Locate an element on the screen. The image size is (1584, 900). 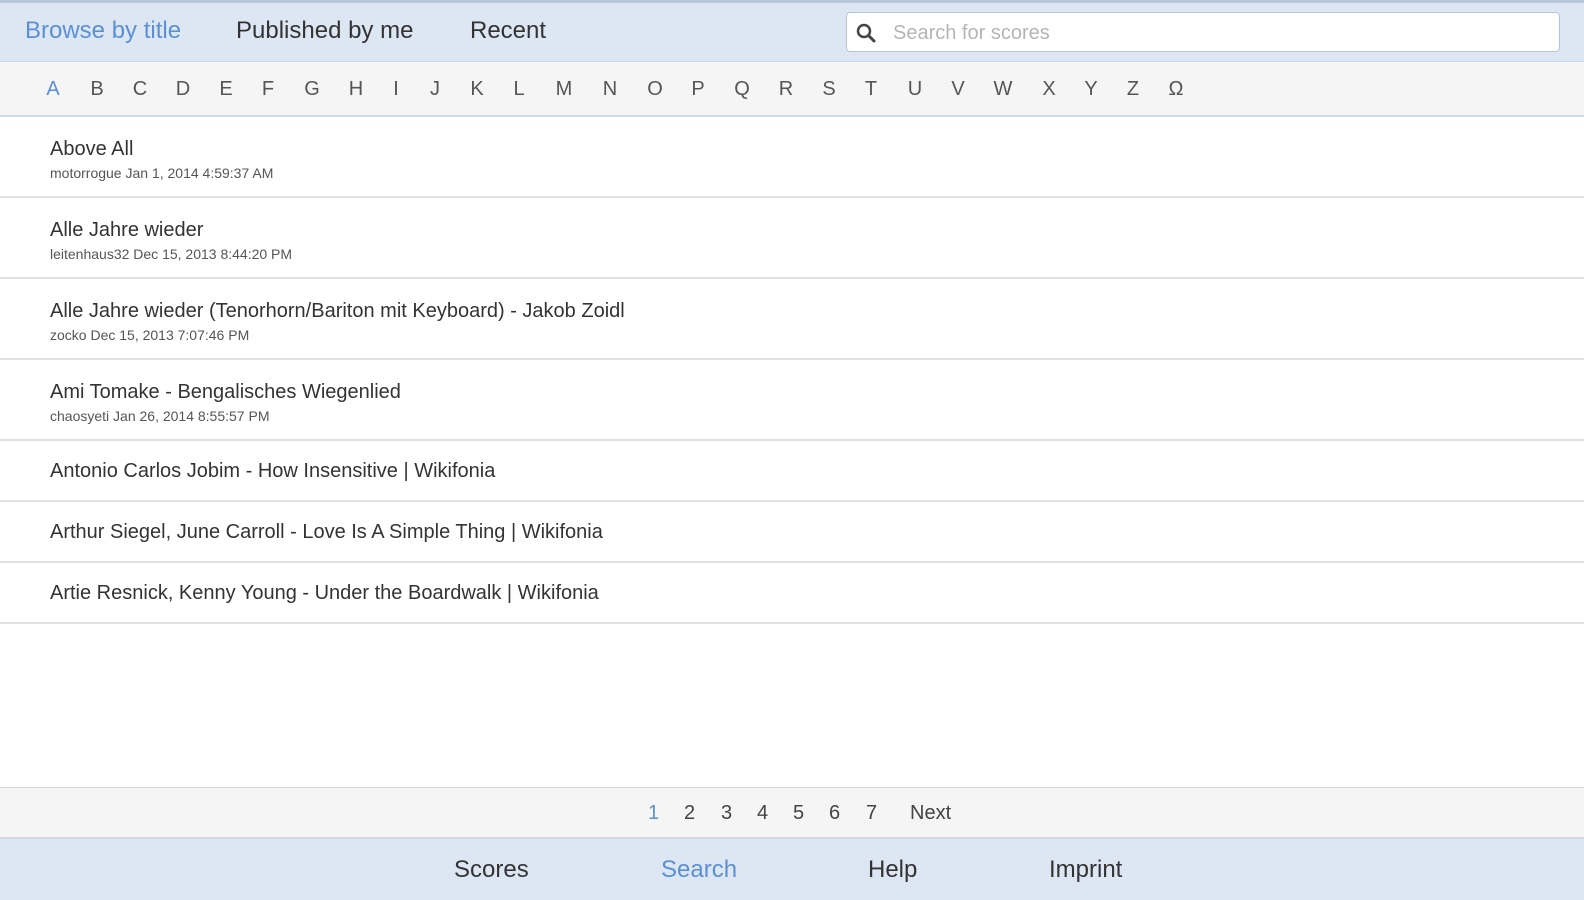
letter-filter-h: H is located at coordinates (356, 89).